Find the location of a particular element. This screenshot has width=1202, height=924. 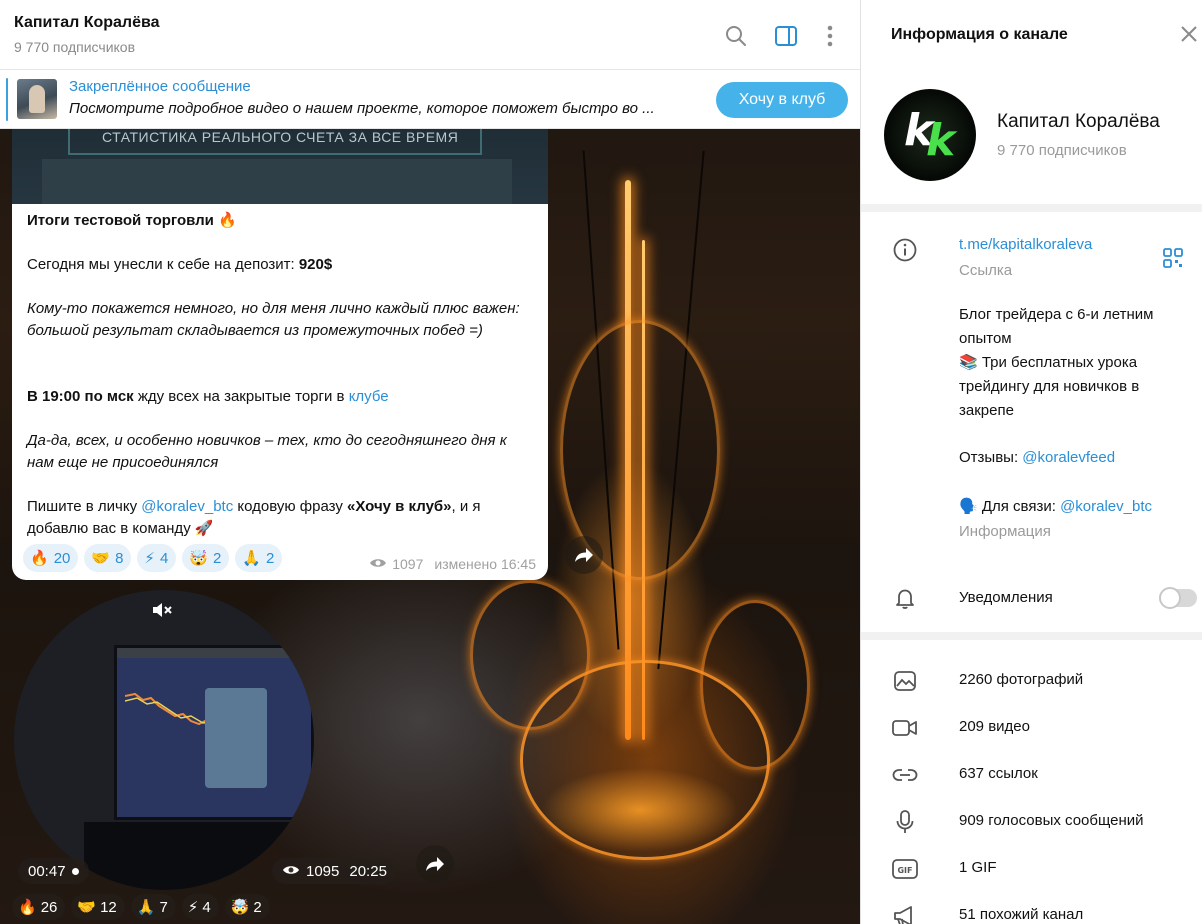

video-duration-text: 00:47 is located at coordinates (47, 871).